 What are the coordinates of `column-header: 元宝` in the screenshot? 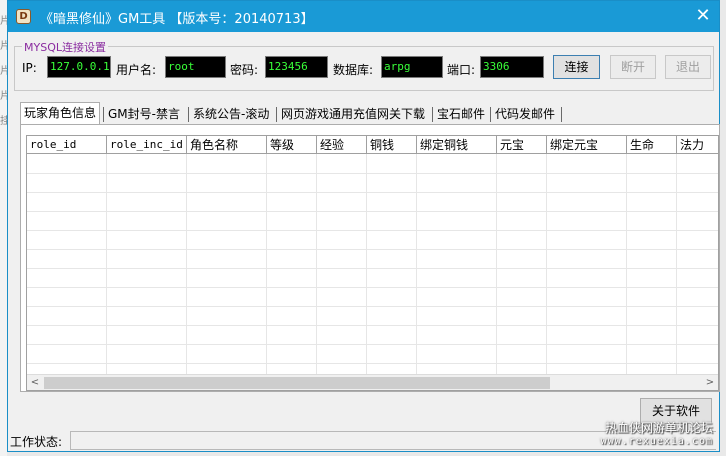 It's located at (522, 145).